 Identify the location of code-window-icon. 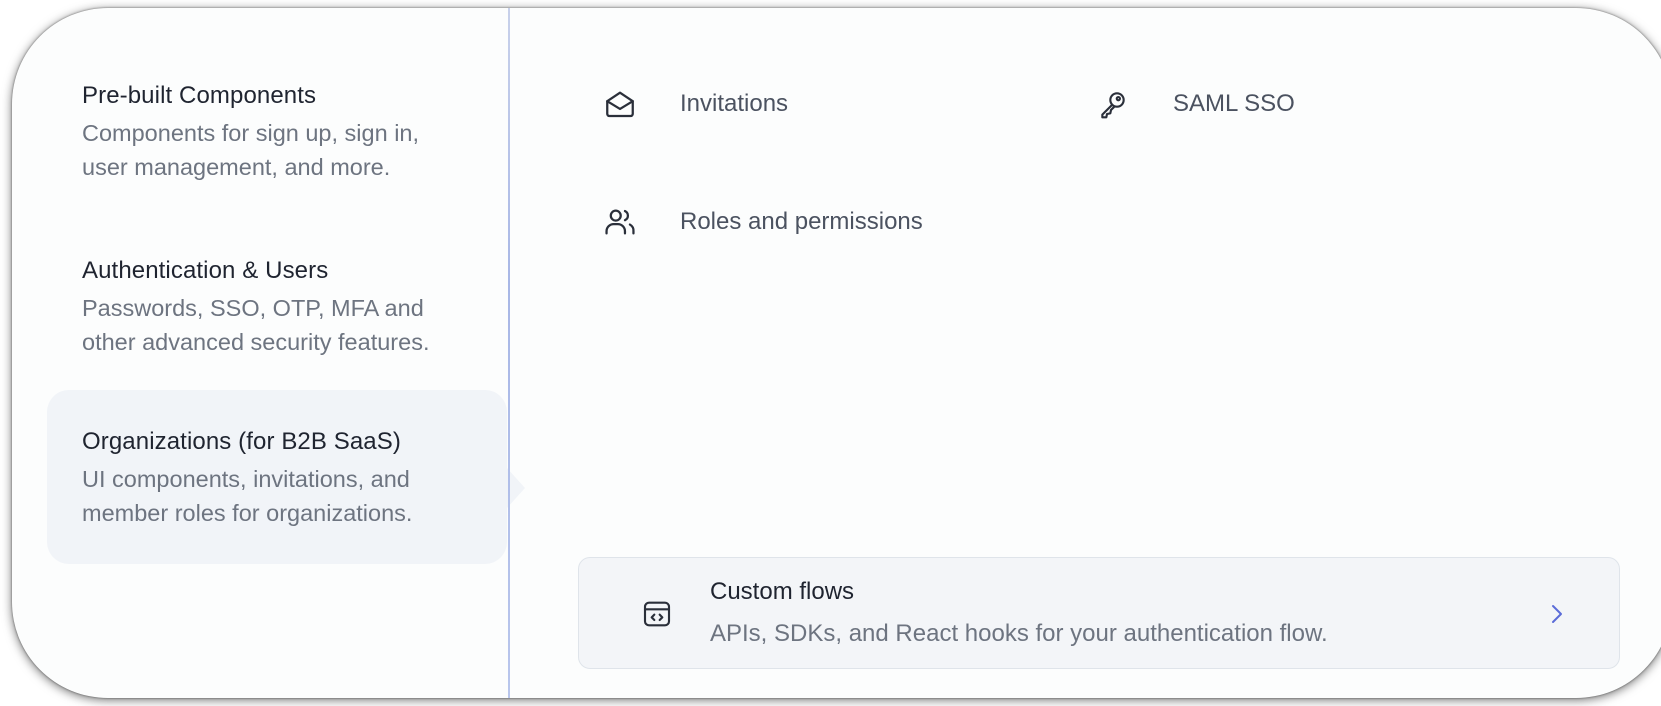
(657, 614).